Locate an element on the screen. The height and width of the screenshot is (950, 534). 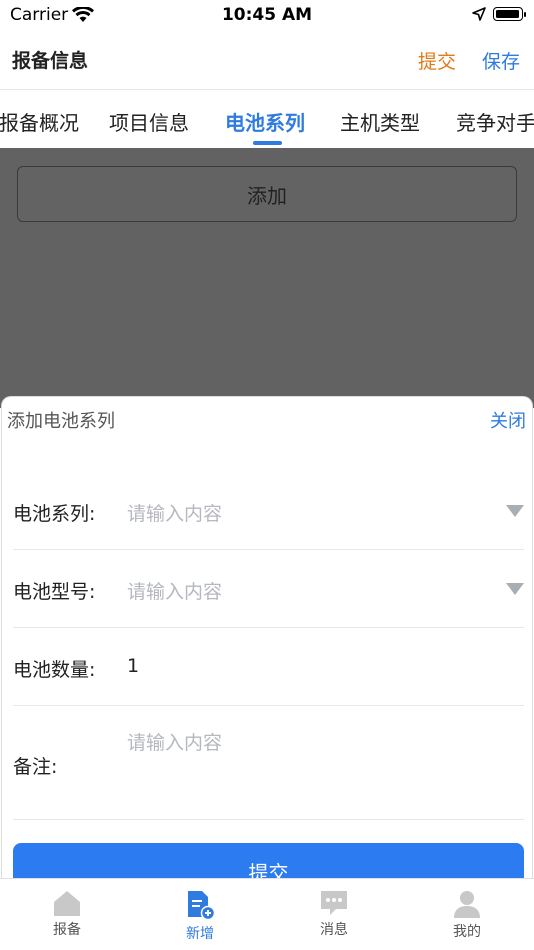
tabbar-item-new: 新增 is located at coordinates (200, 916).